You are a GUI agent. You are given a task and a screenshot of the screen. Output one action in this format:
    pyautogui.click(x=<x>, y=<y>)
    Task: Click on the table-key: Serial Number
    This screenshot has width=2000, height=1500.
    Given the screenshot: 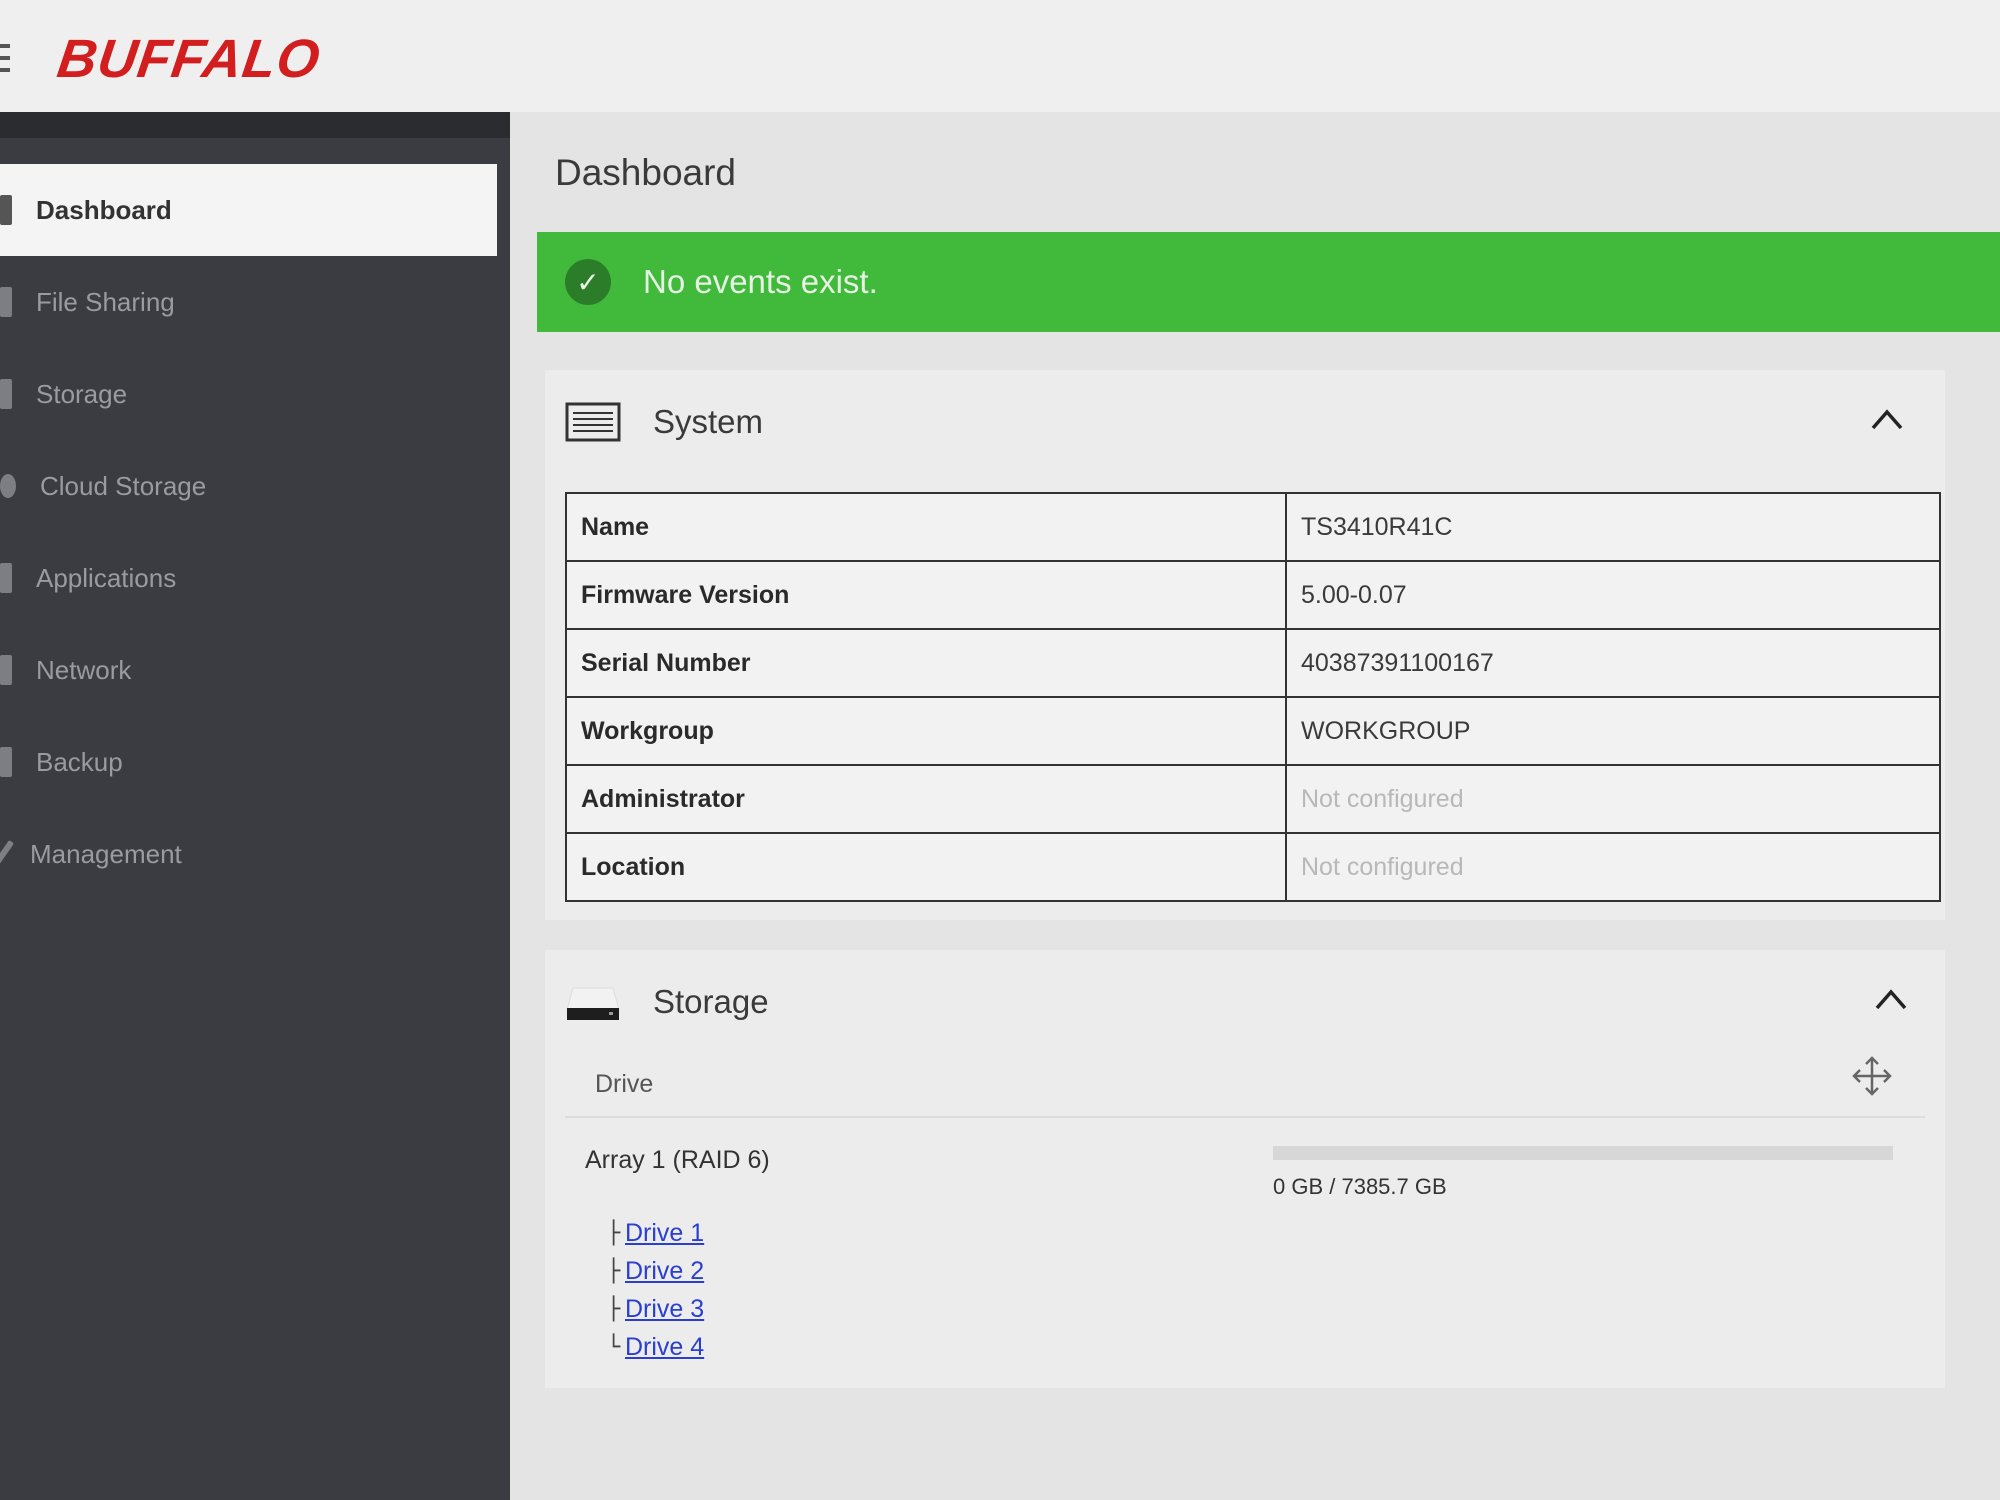 What is the action you would take?
    pyautogui.click(x=926, y=663)
    